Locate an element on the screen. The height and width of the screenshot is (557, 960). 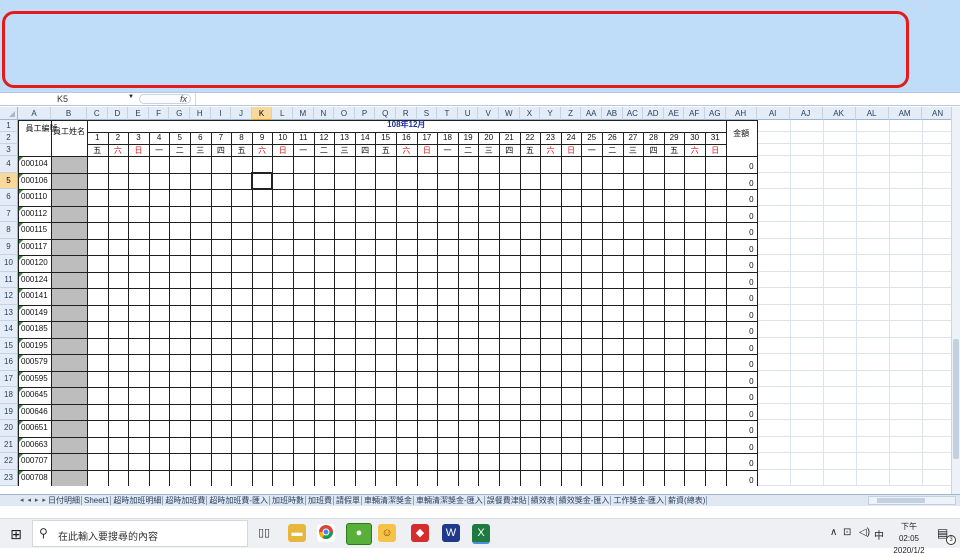
sheet-tab: 超時加班費 is located at coordinates (185, 500).